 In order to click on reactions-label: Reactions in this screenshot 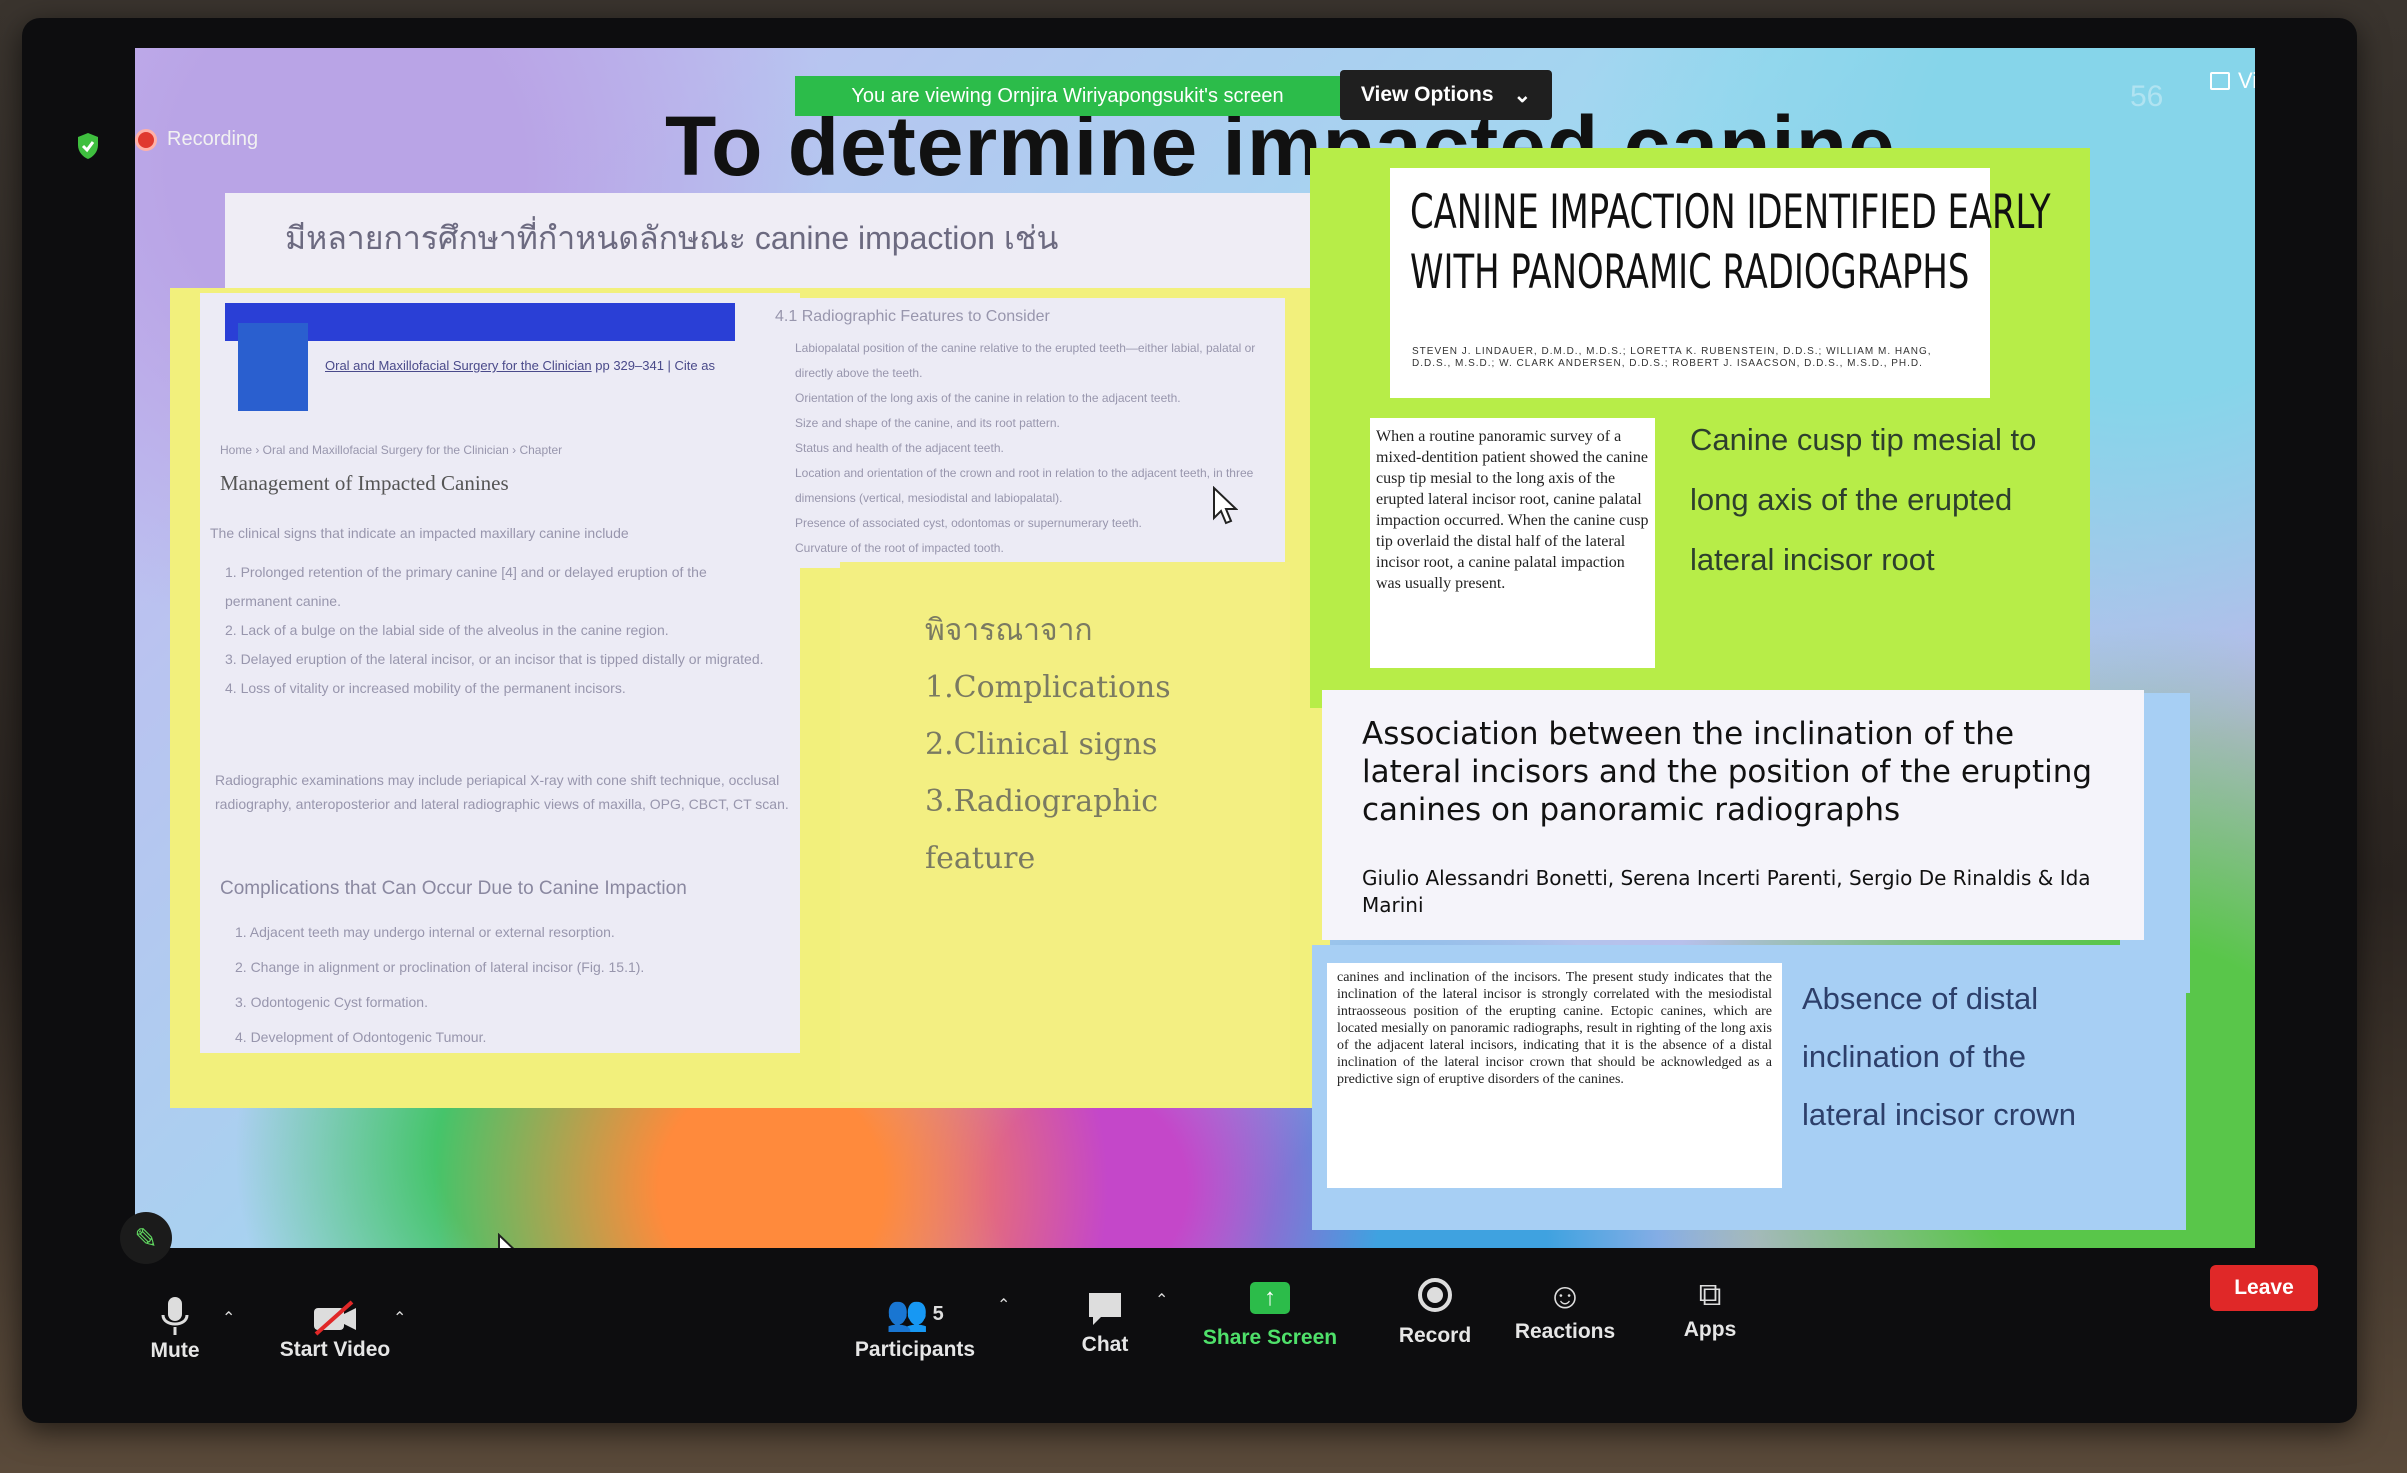, I will do `click(1565, 1331)`.